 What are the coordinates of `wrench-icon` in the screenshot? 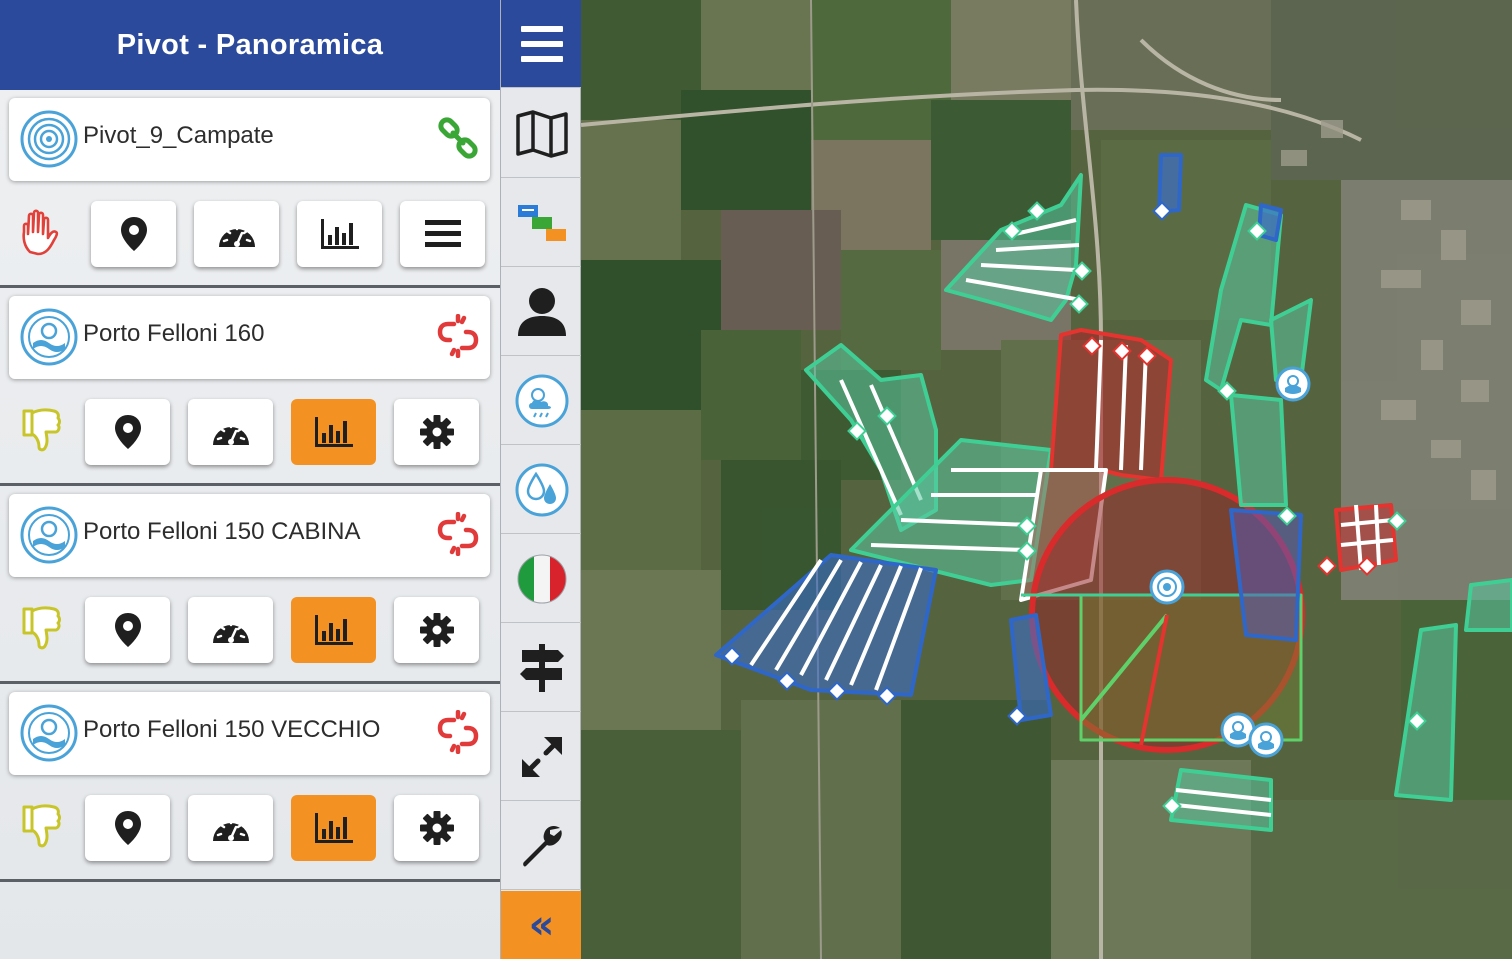 It's located at (542, 846).